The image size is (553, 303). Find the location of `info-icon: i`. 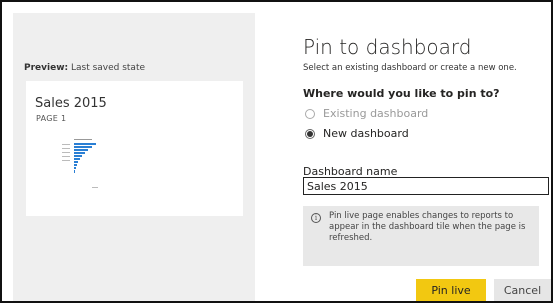

info-icon: i is located at coordinates (316, 218).